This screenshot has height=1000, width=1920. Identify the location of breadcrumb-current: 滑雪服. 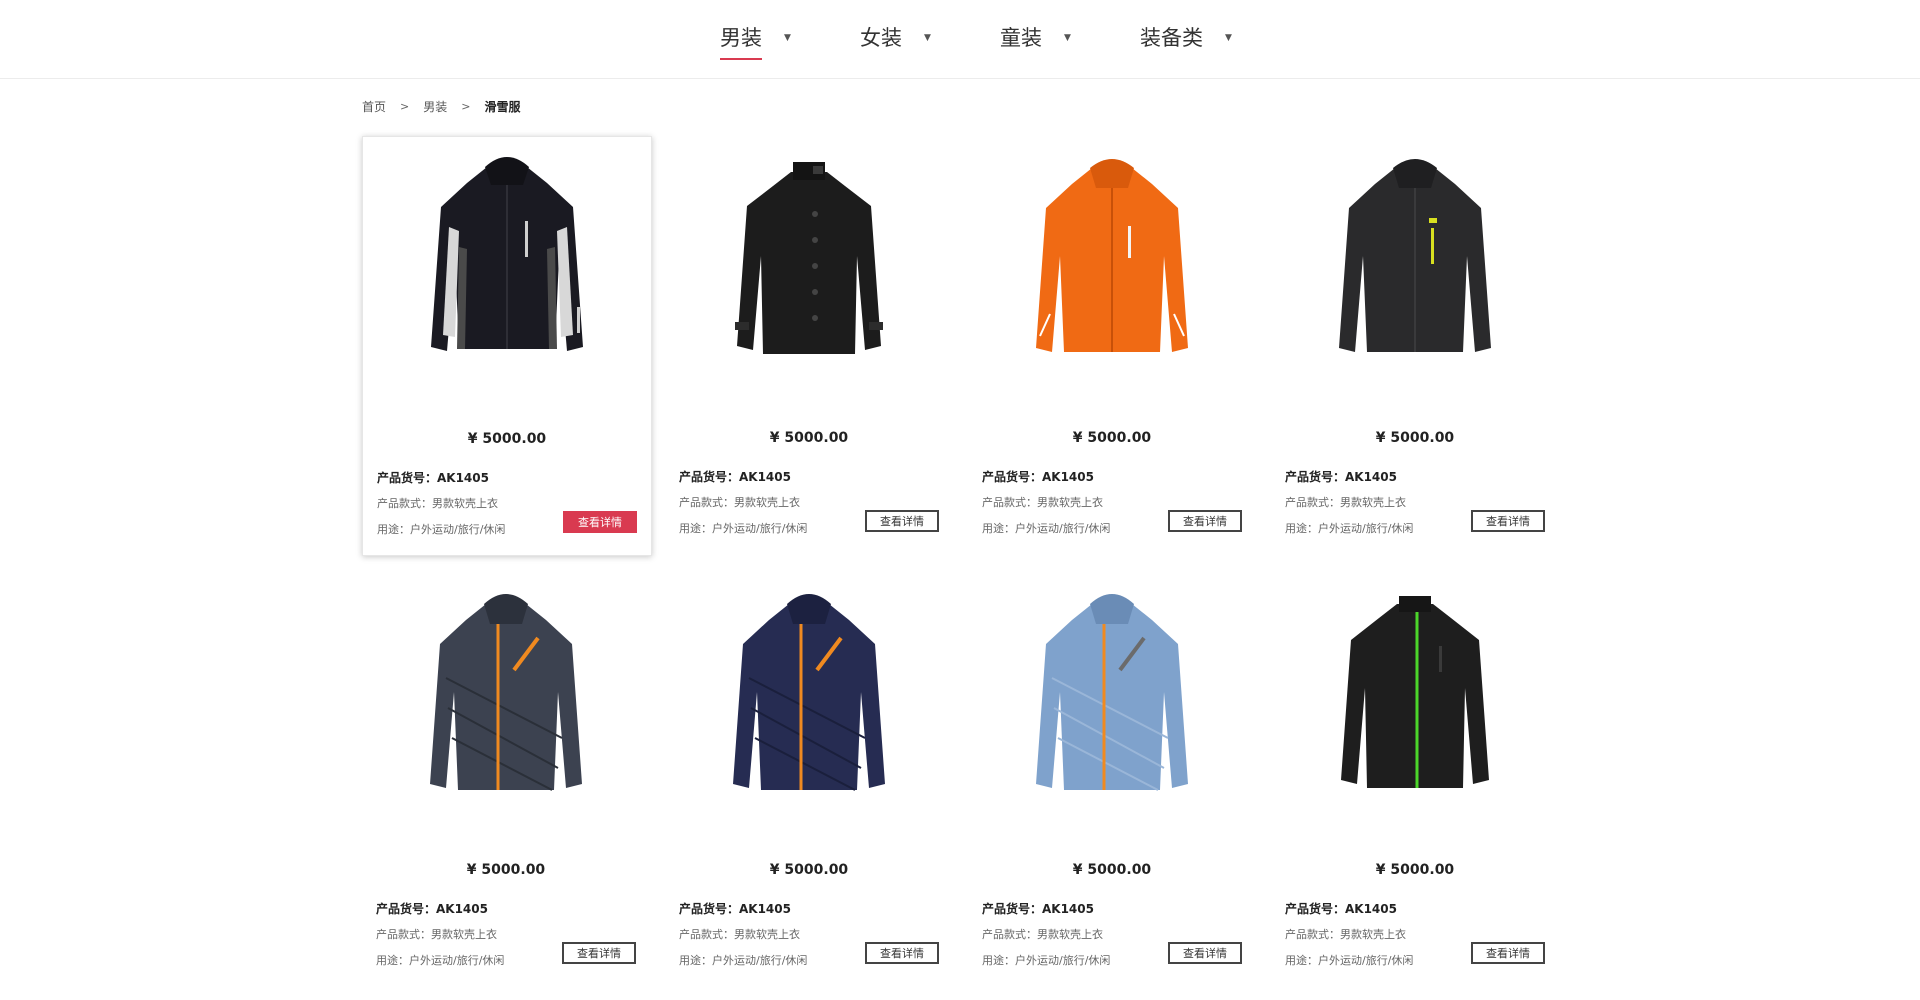
(502, 107).